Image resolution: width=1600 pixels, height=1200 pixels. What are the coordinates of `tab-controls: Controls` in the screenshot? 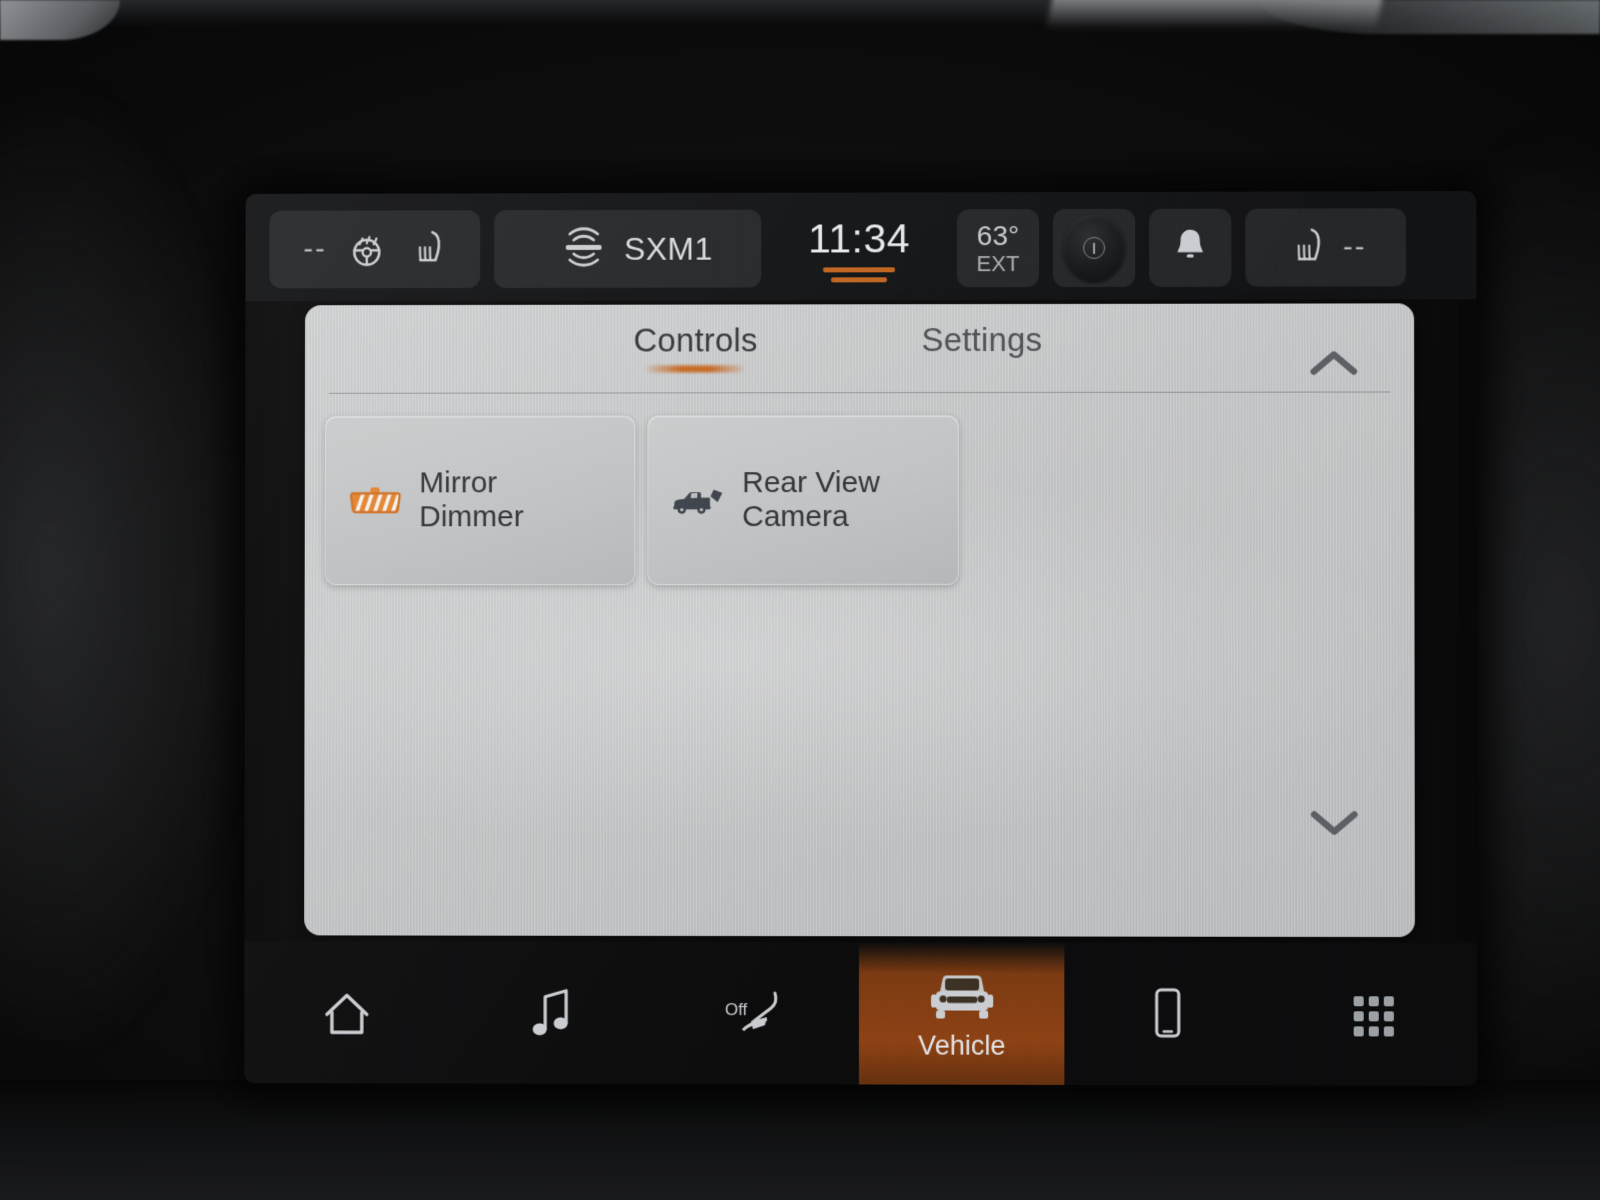 It's located at (695, 347).